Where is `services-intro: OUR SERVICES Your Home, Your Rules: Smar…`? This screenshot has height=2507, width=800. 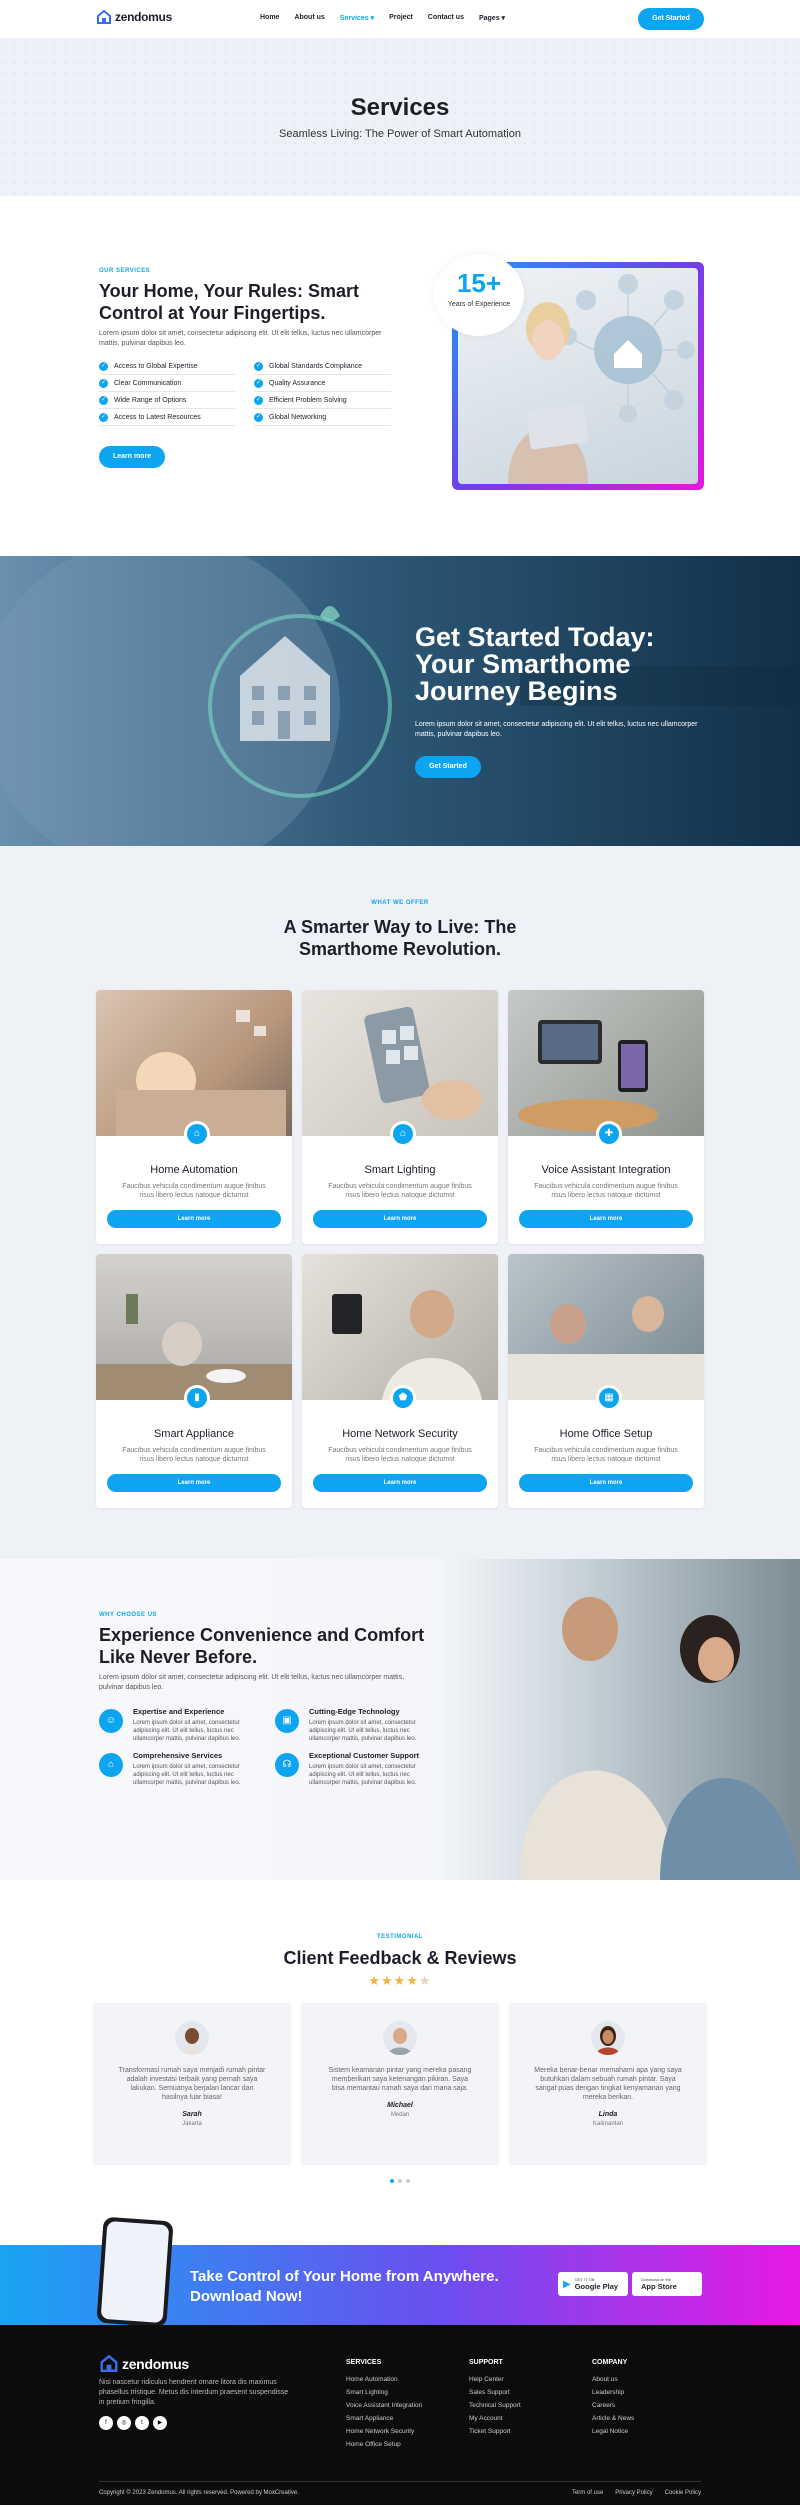
services-intro: OUR SERVICES Your Home, Your Rules: Smar… is located at coordinates (400, 376).